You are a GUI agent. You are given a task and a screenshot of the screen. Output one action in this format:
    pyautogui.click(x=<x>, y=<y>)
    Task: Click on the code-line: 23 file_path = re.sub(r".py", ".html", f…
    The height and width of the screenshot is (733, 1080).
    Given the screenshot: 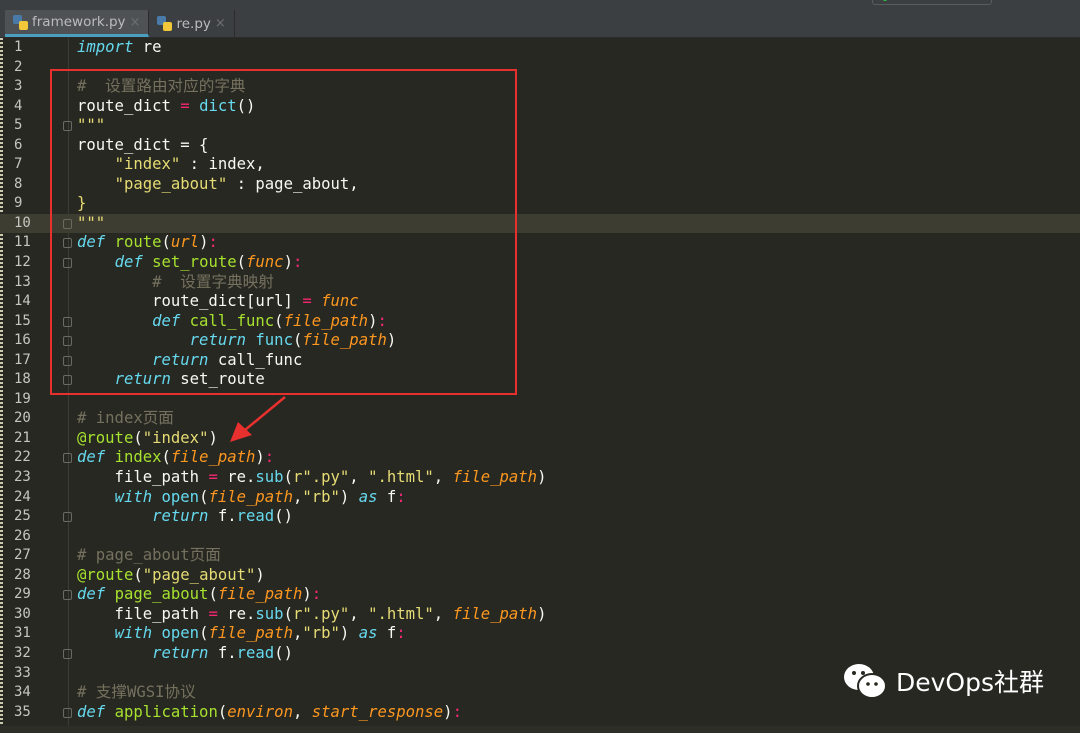 What is the action you would take?
    pyautogui.click(x=540, y=478)
    